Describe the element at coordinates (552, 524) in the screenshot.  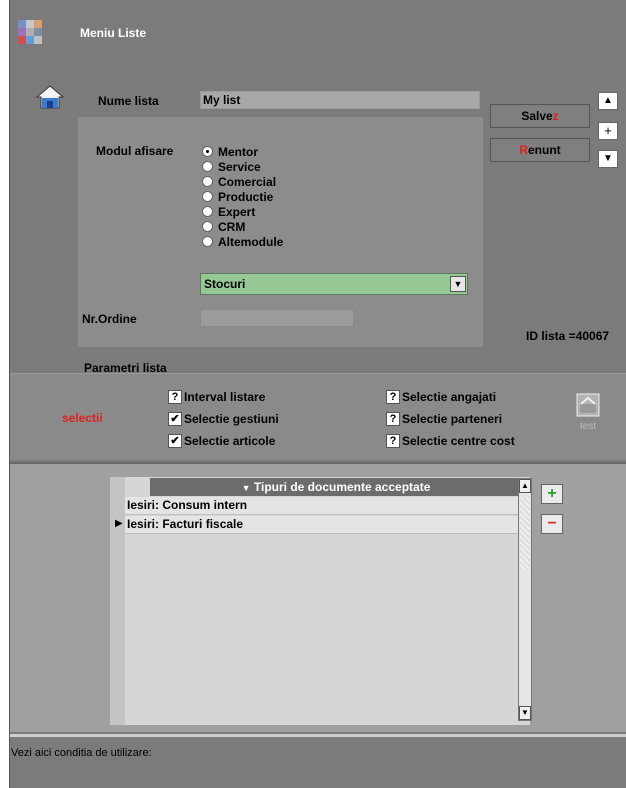
I see `remove-row-button: −` at that location.